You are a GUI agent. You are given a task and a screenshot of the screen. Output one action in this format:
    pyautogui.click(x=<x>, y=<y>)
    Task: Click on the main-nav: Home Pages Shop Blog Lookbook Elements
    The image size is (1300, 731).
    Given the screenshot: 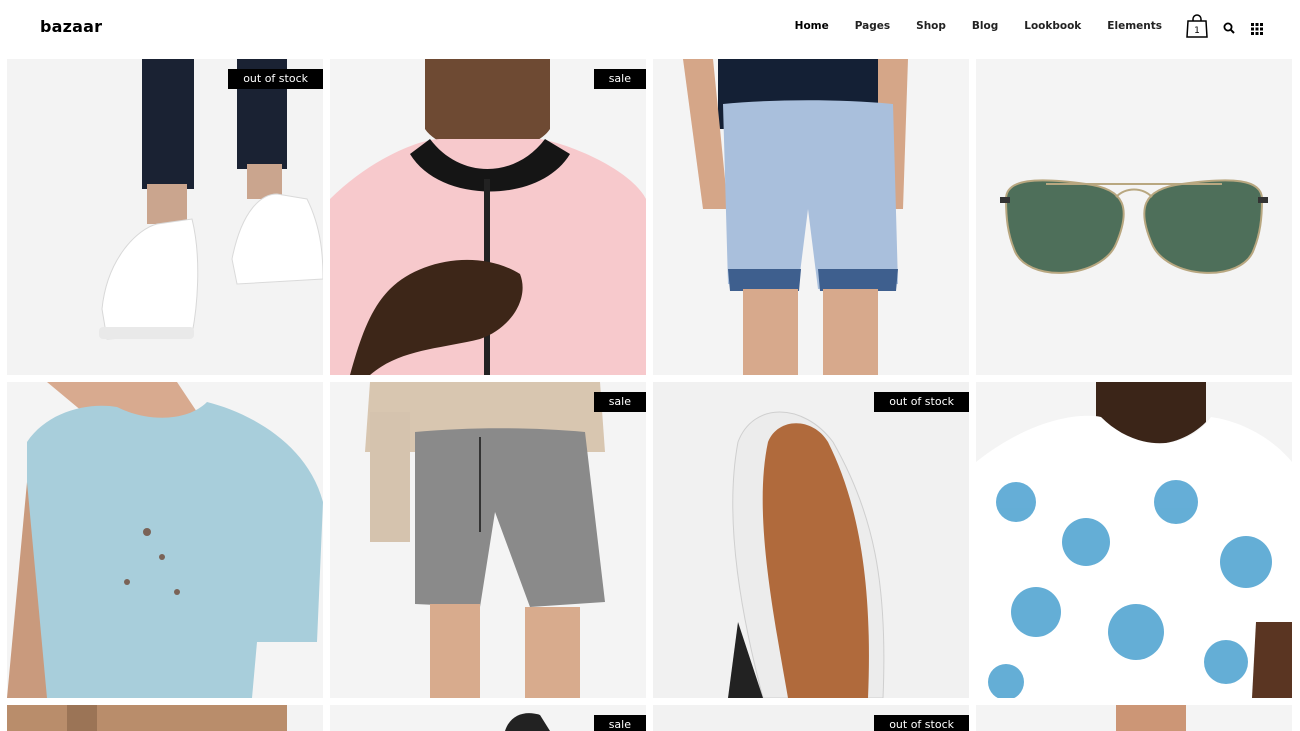 What is the action you would take?
    pyautogui.click(x=978, y=26)
    